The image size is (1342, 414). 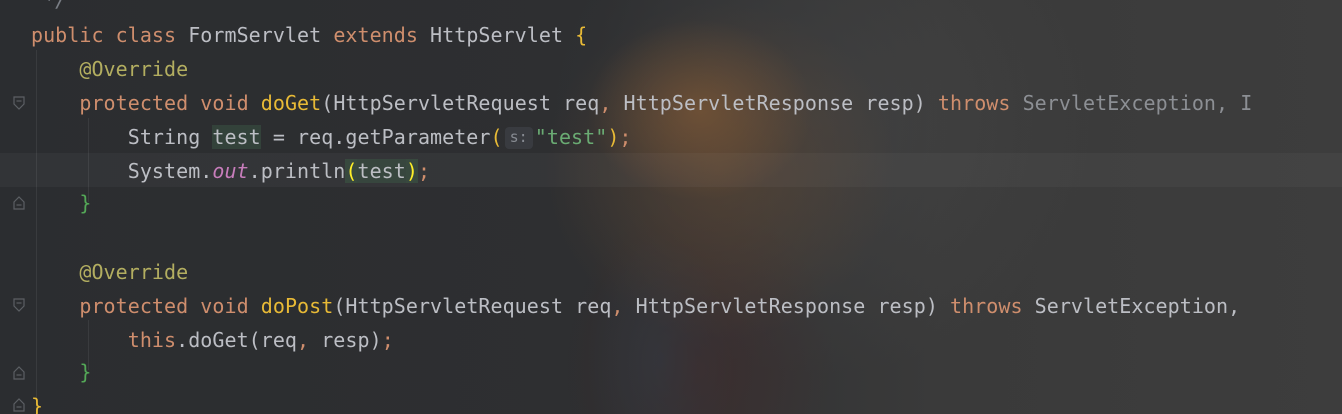 I want to click on local-variable-test: test, so click(x=236, y=137).